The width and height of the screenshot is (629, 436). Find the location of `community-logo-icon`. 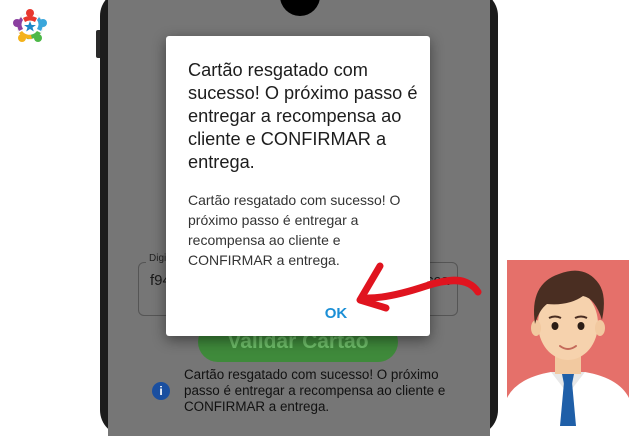

community-logo-icon is located at coordinates (30, 25).